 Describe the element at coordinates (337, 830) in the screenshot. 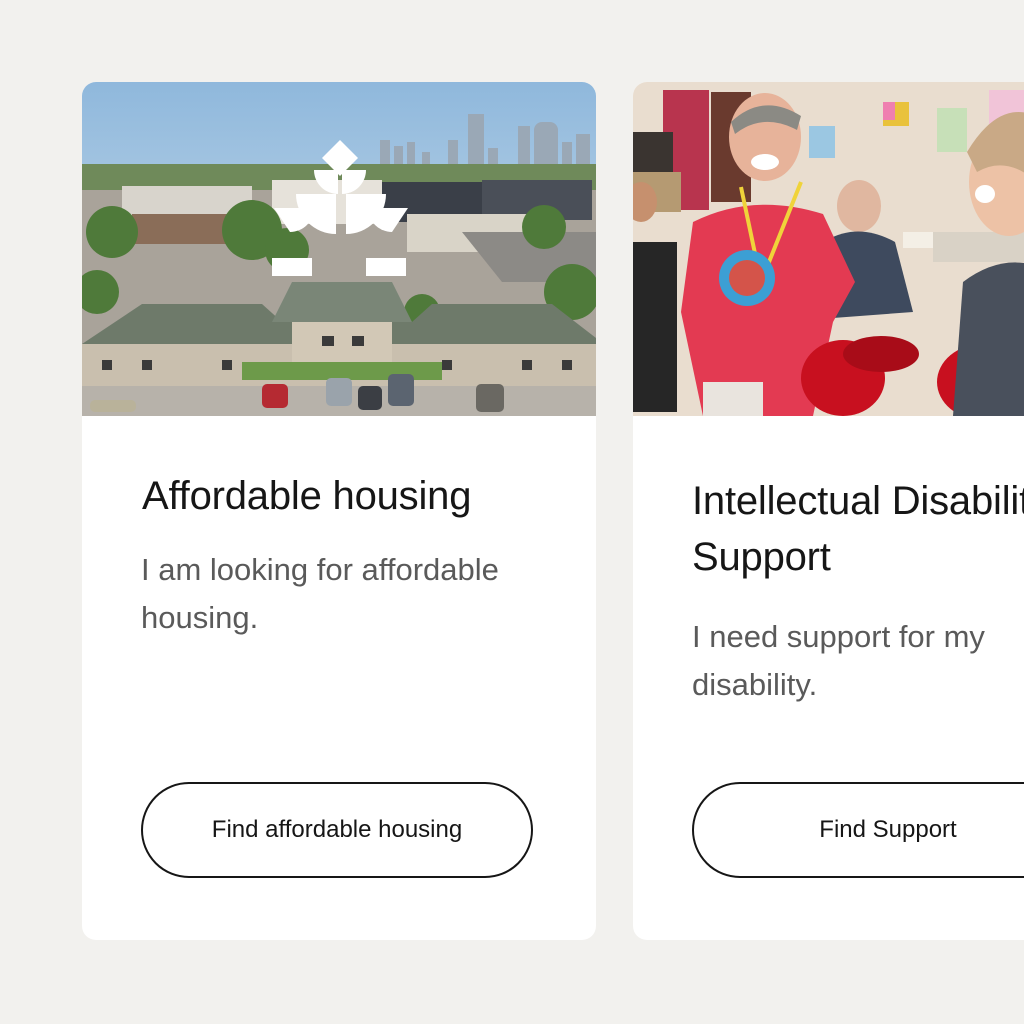

I see `find-affordable-housing-button: Find affordable housing` at that location.